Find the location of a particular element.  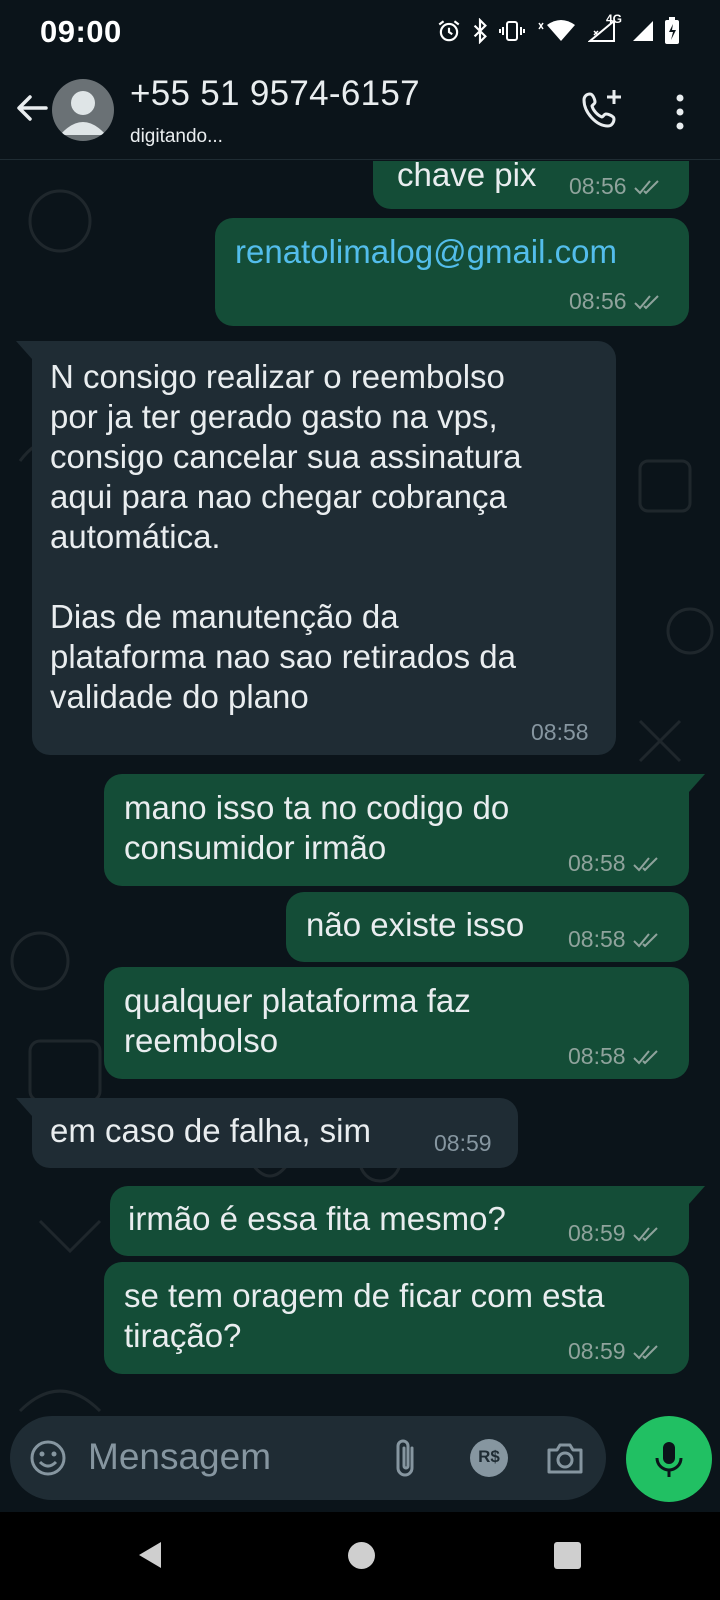

status-icons: 4G is located at coordinates (558, 29).